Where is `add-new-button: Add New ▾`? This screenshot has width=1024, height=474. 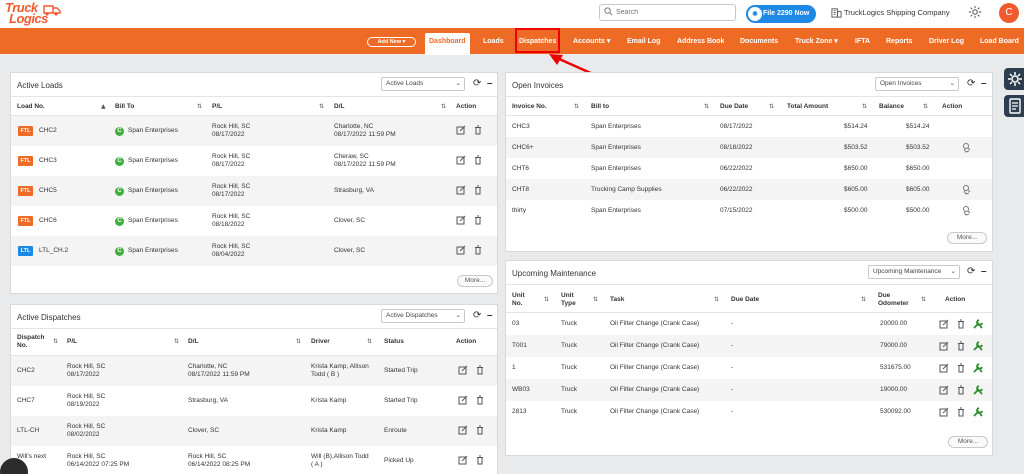 add-new-button: Add New ▾ is located at coordinates (391, 42).